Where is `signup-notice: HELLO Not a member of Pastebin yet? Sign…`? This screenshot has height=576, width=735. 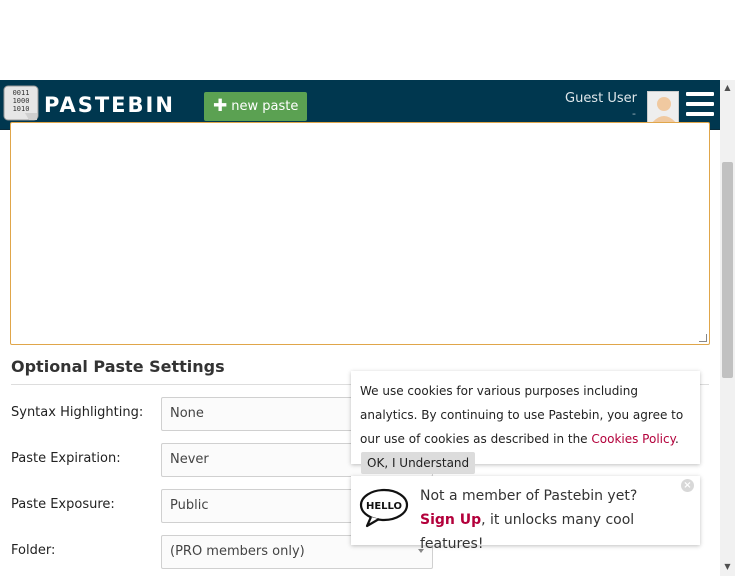
signup-notice: HELLO Not a member of Pastebin yet? Sign… is located at coordinates (525, 514).